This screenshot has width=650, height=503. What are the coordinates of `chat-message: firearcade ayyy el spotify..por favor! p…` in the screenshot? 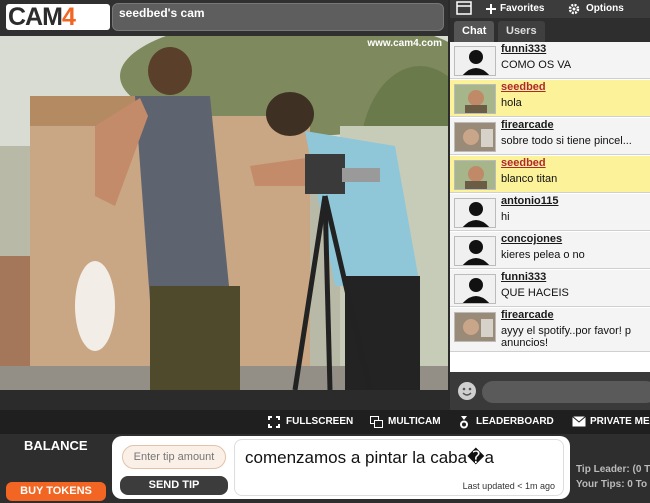 It's located at (550, 330).